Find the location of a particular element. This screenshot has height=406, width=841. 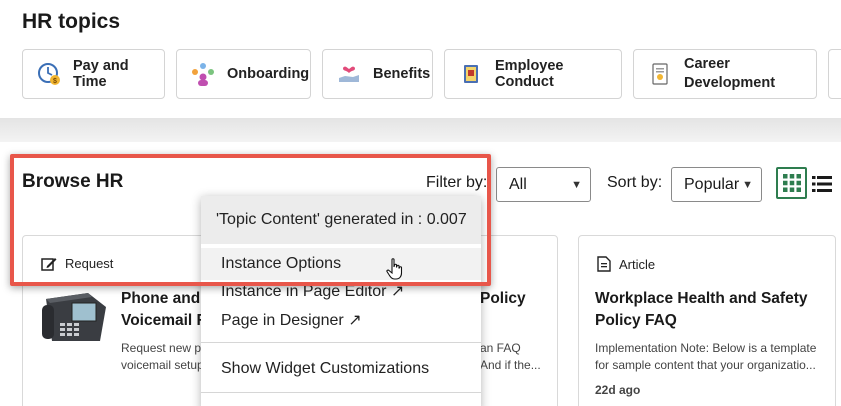

section-divider is located at coordinates (420, 130).